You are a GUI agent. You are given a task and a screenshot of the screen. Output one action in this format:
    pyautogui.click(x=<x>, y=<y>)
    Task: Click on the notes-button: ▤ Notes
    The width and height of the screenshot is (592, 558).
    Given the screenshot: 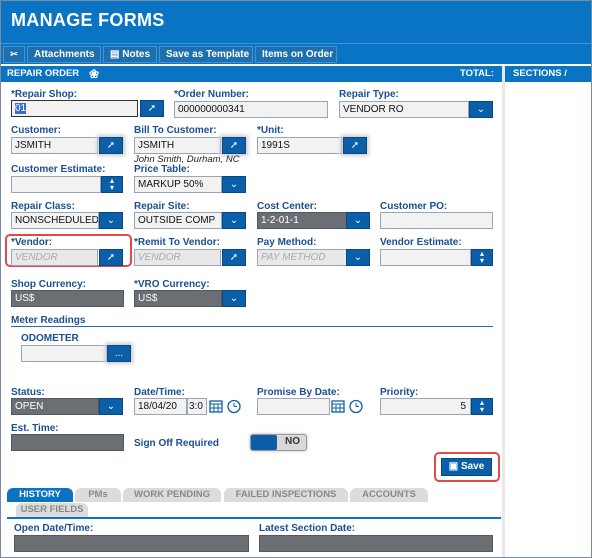 What is the action you would take?
    pyautogui.click(x=130, y=54)
    